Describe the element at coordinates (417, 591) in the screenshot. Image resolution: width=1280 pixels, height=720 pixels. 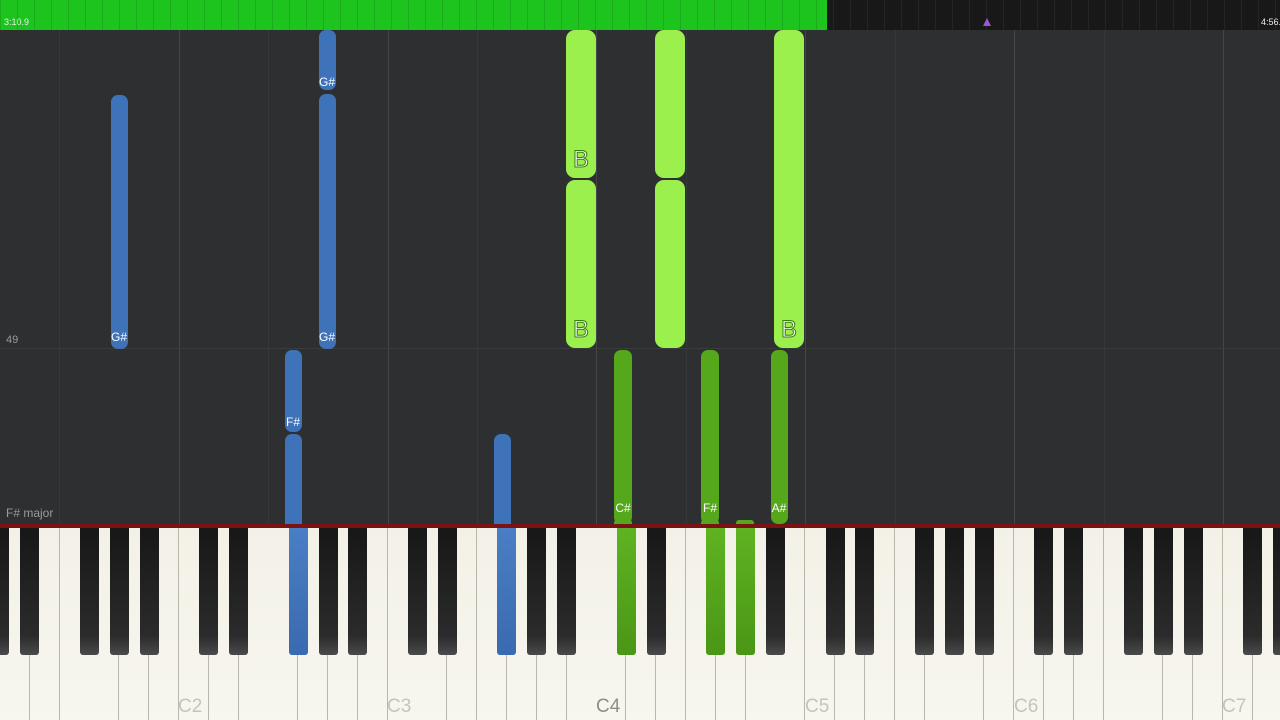
I see `black-key-csharp3` at that location.